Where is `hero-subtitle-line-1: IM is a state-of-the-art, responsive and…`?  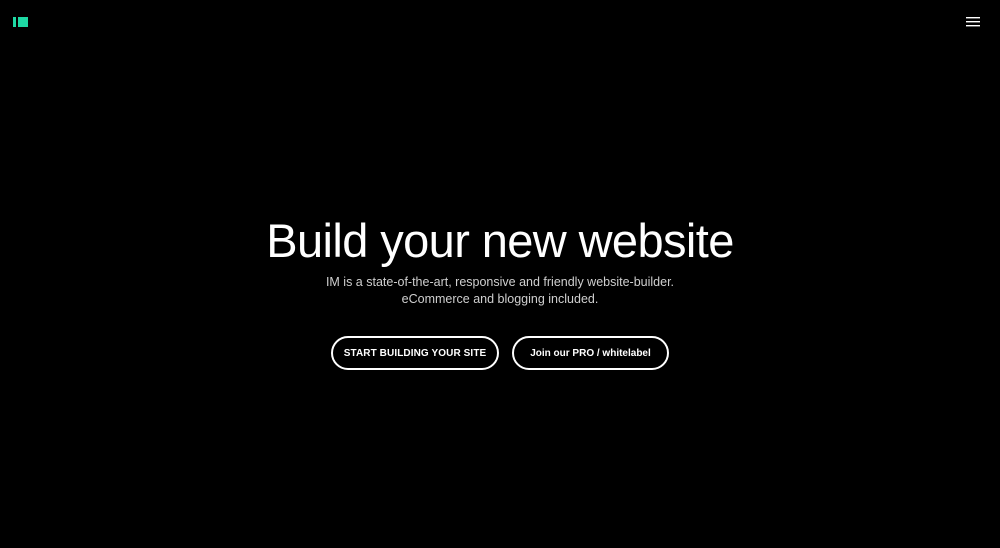 hero-subtitle-line-1: IM is a state-of-the-art, responsive and… is located at coordinates (500, 282).